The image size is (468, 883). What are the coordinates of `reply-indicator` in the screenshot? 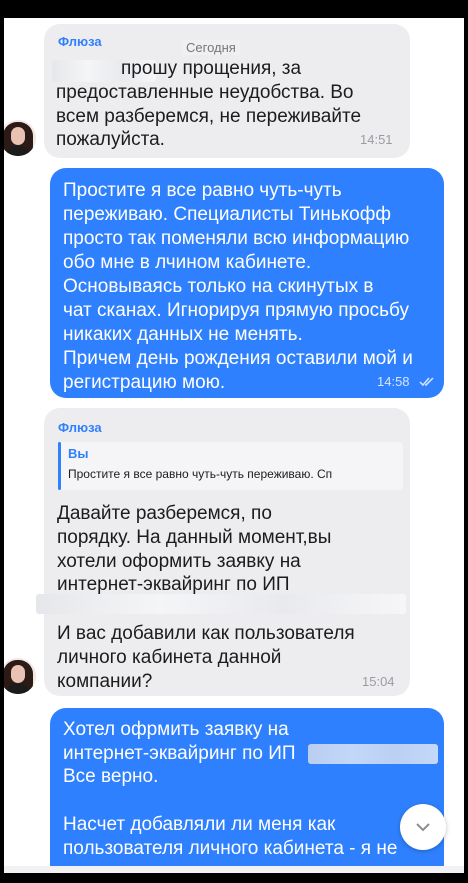 It's located at (59, 466).